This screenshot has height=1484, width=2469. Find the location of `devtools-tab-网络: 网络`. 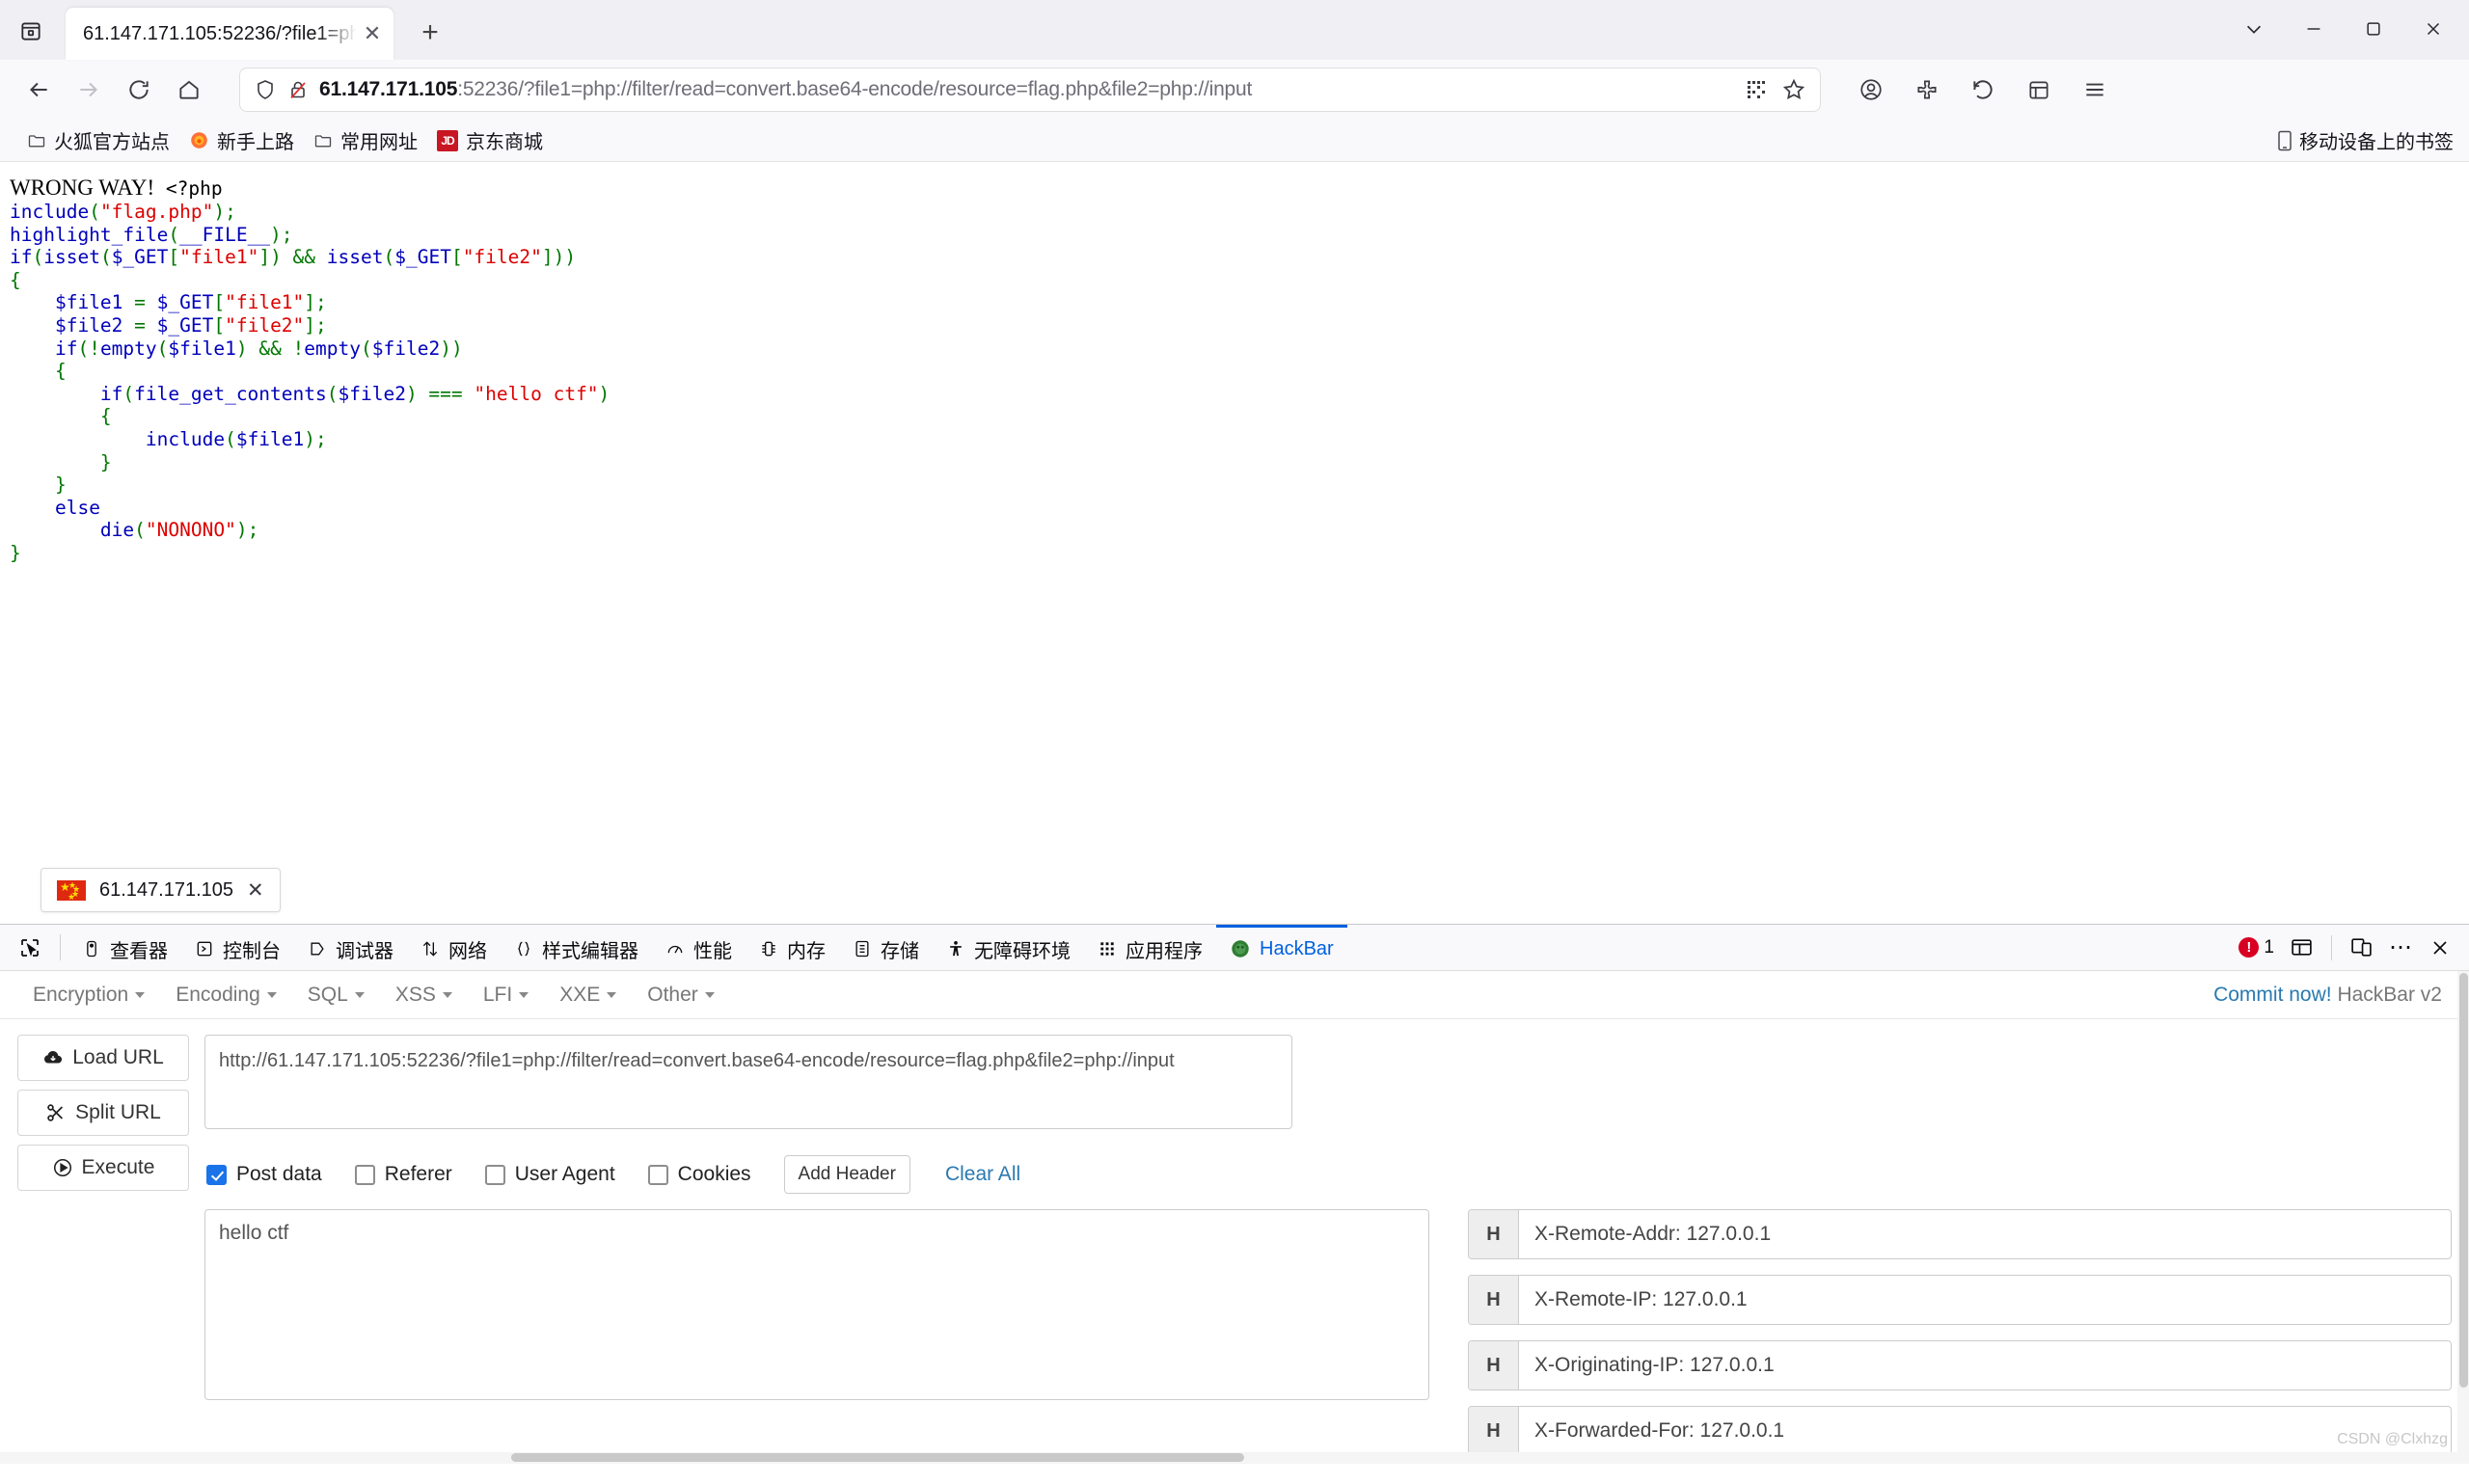

devtools-tab-网络: 网络 is located at coordinates (454, 947).